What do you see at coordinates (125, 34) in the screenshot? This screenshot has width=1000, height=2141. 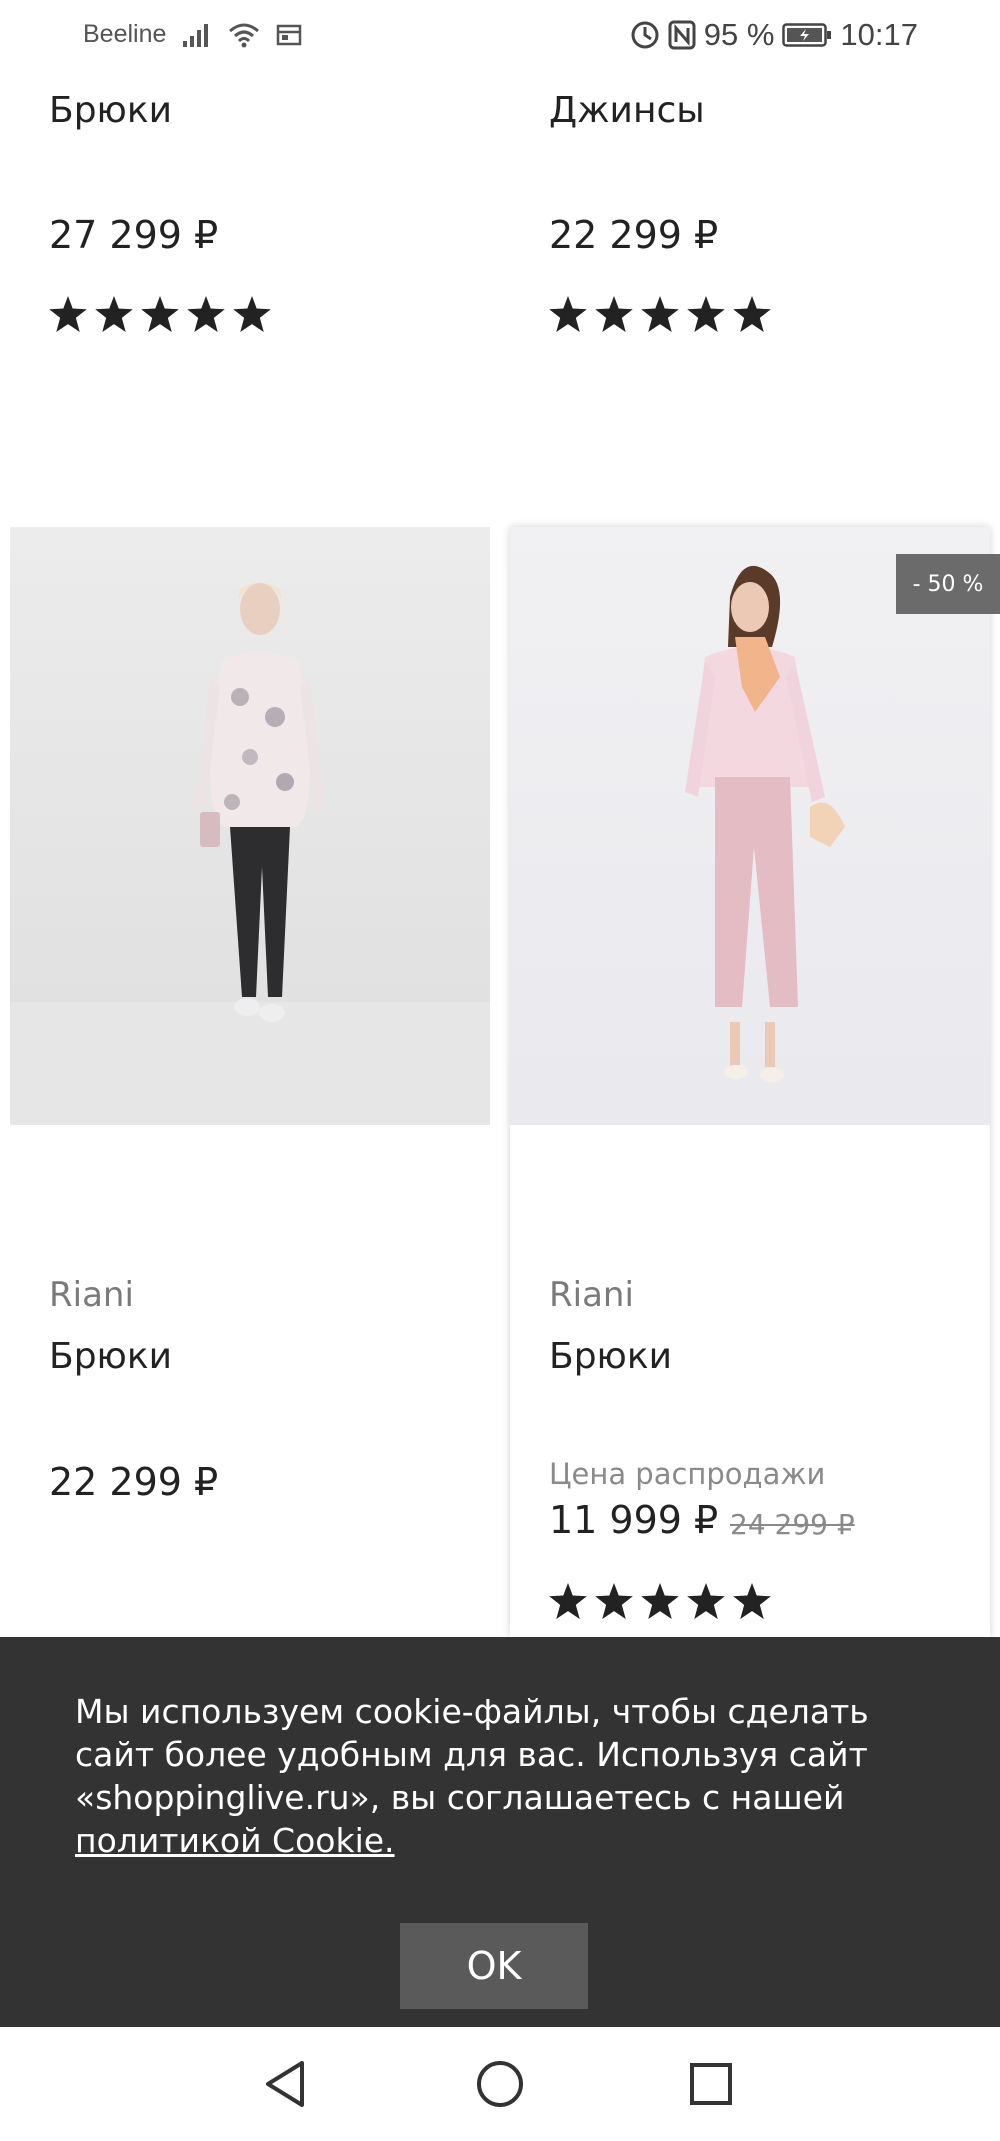 I see `carrier-name: Beeline` at bounding box center [125, 34].